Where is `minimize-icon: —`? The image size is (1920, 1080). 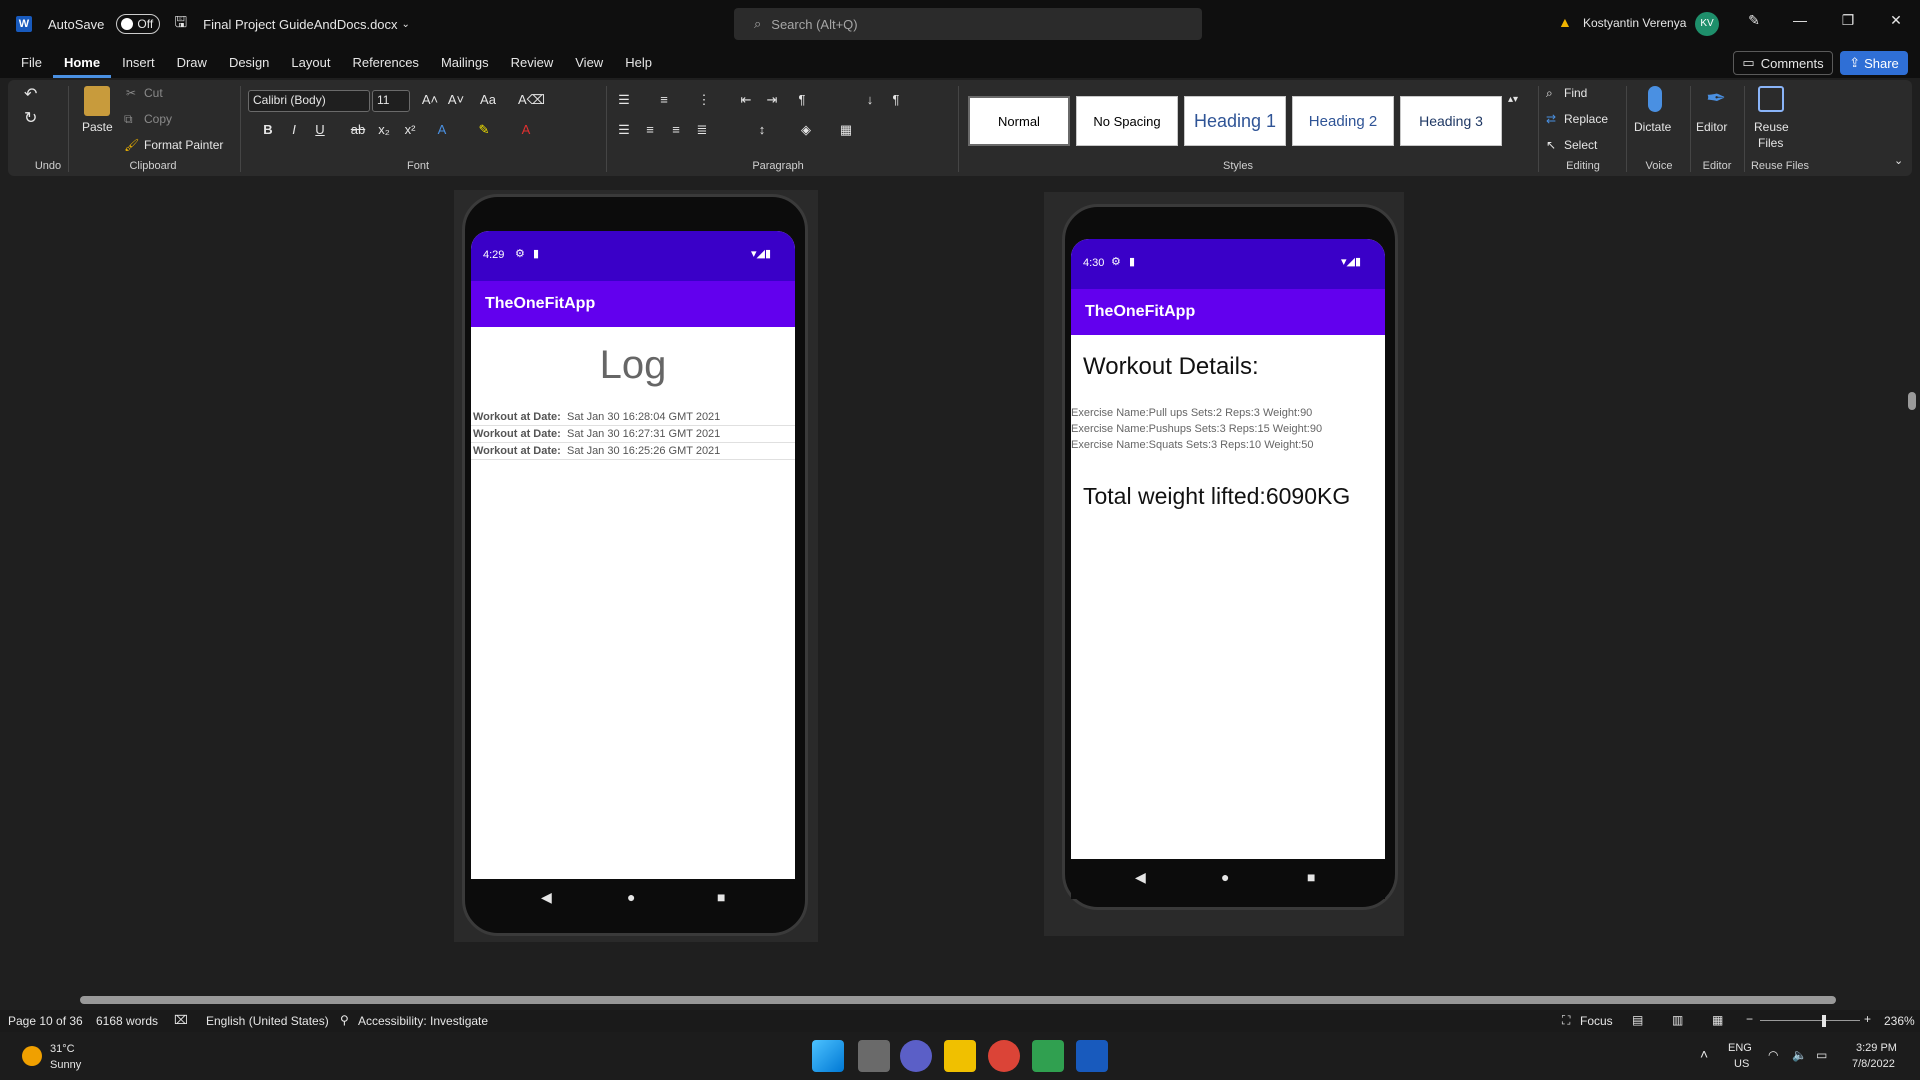 minimize-icon: — is located at coordinates (1800, 24).